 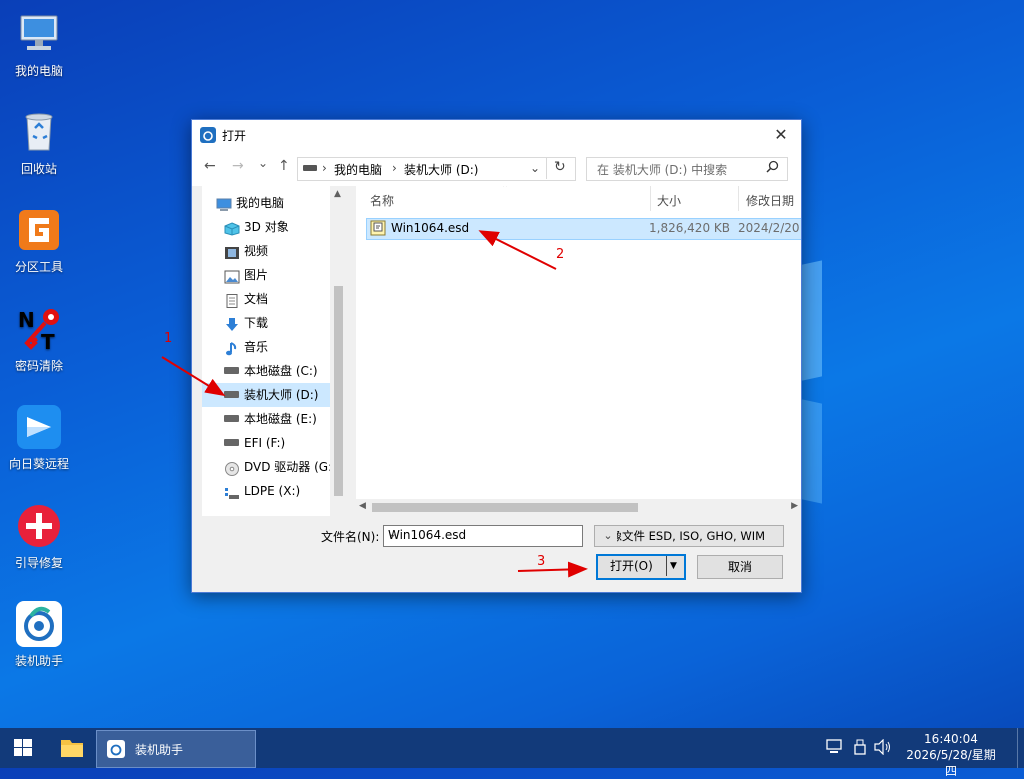 I want to click on install-assistant-icon, so click(x=116, y=750).